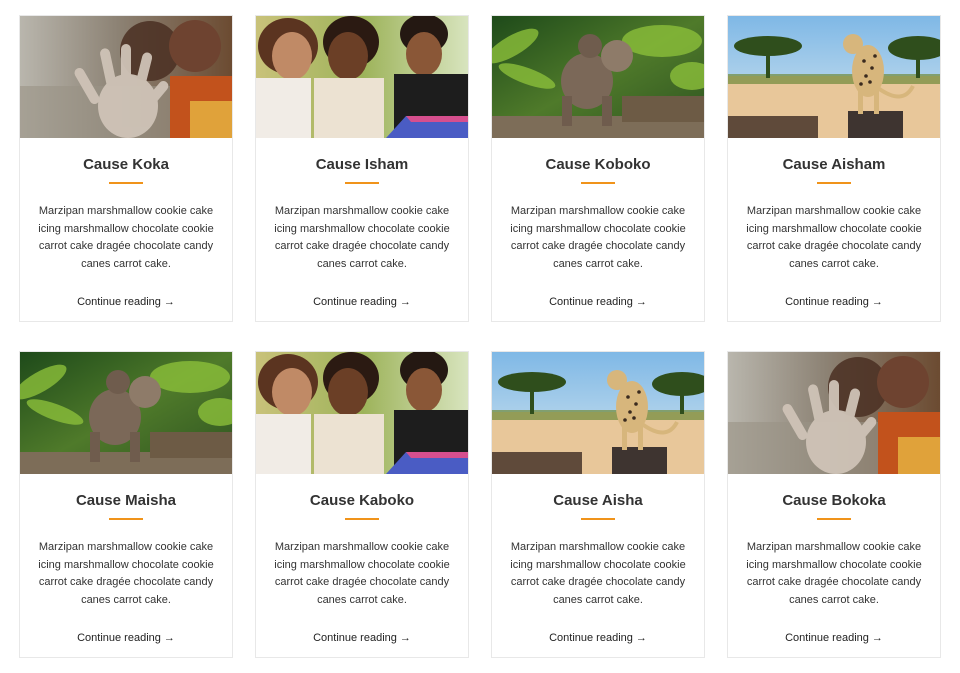 The height and width of the screenshot is (673, 960). What do you see at coordinates (834, 501) in the screenshot?
I see `cause-title: Cause Bokoka` at bounding box center [834, 501].